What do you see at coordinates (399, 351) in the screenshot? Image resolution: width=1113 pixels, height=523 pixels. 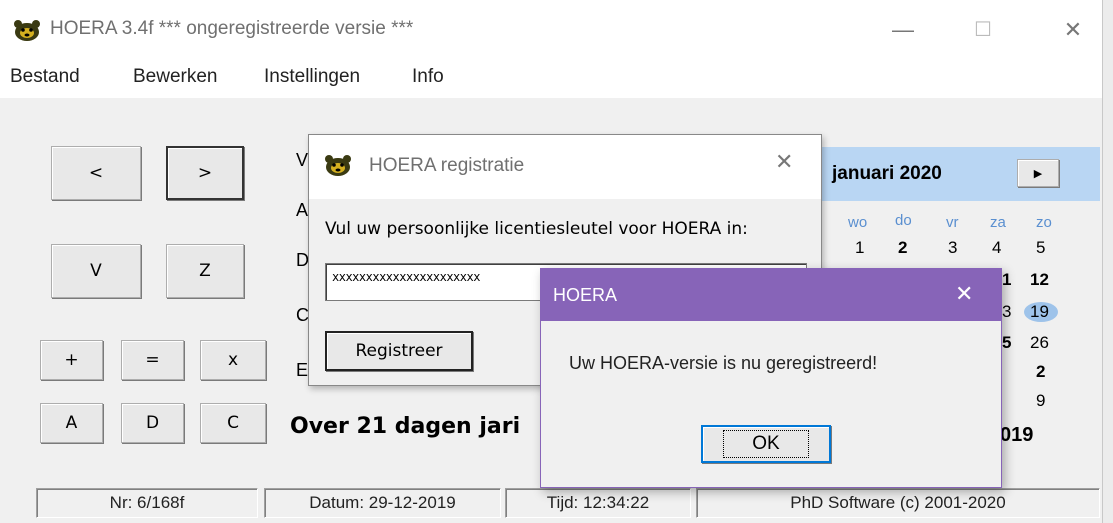 I see `register-button: Registreer` at bounding box center [399, 351].